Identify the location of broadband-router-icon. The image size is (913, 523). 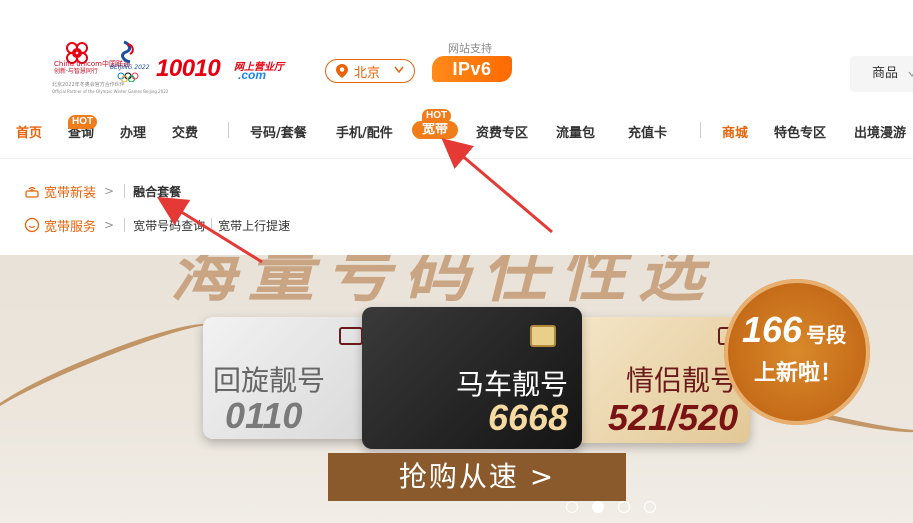
(32, 192).